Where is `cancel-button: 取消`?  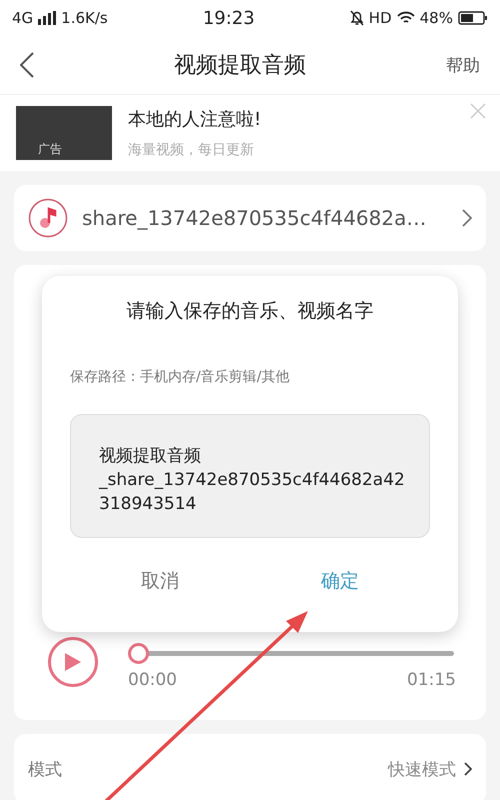
cancel-button: 取消 is located at coordinates (160, 581).